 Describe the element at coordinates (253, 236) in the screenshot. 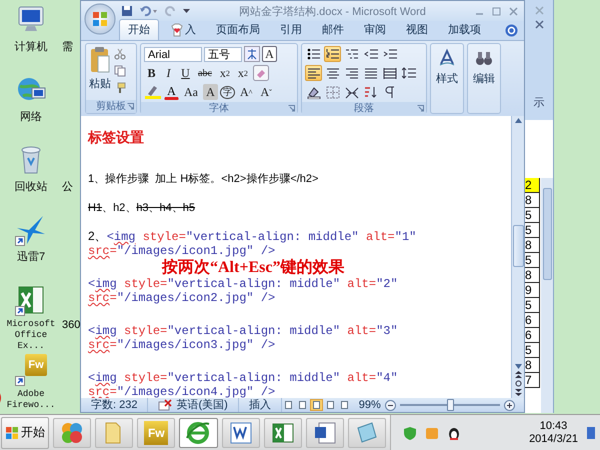

I see `code-line: 2、<img style="vertical-align: middle" alt="1"` at that location.